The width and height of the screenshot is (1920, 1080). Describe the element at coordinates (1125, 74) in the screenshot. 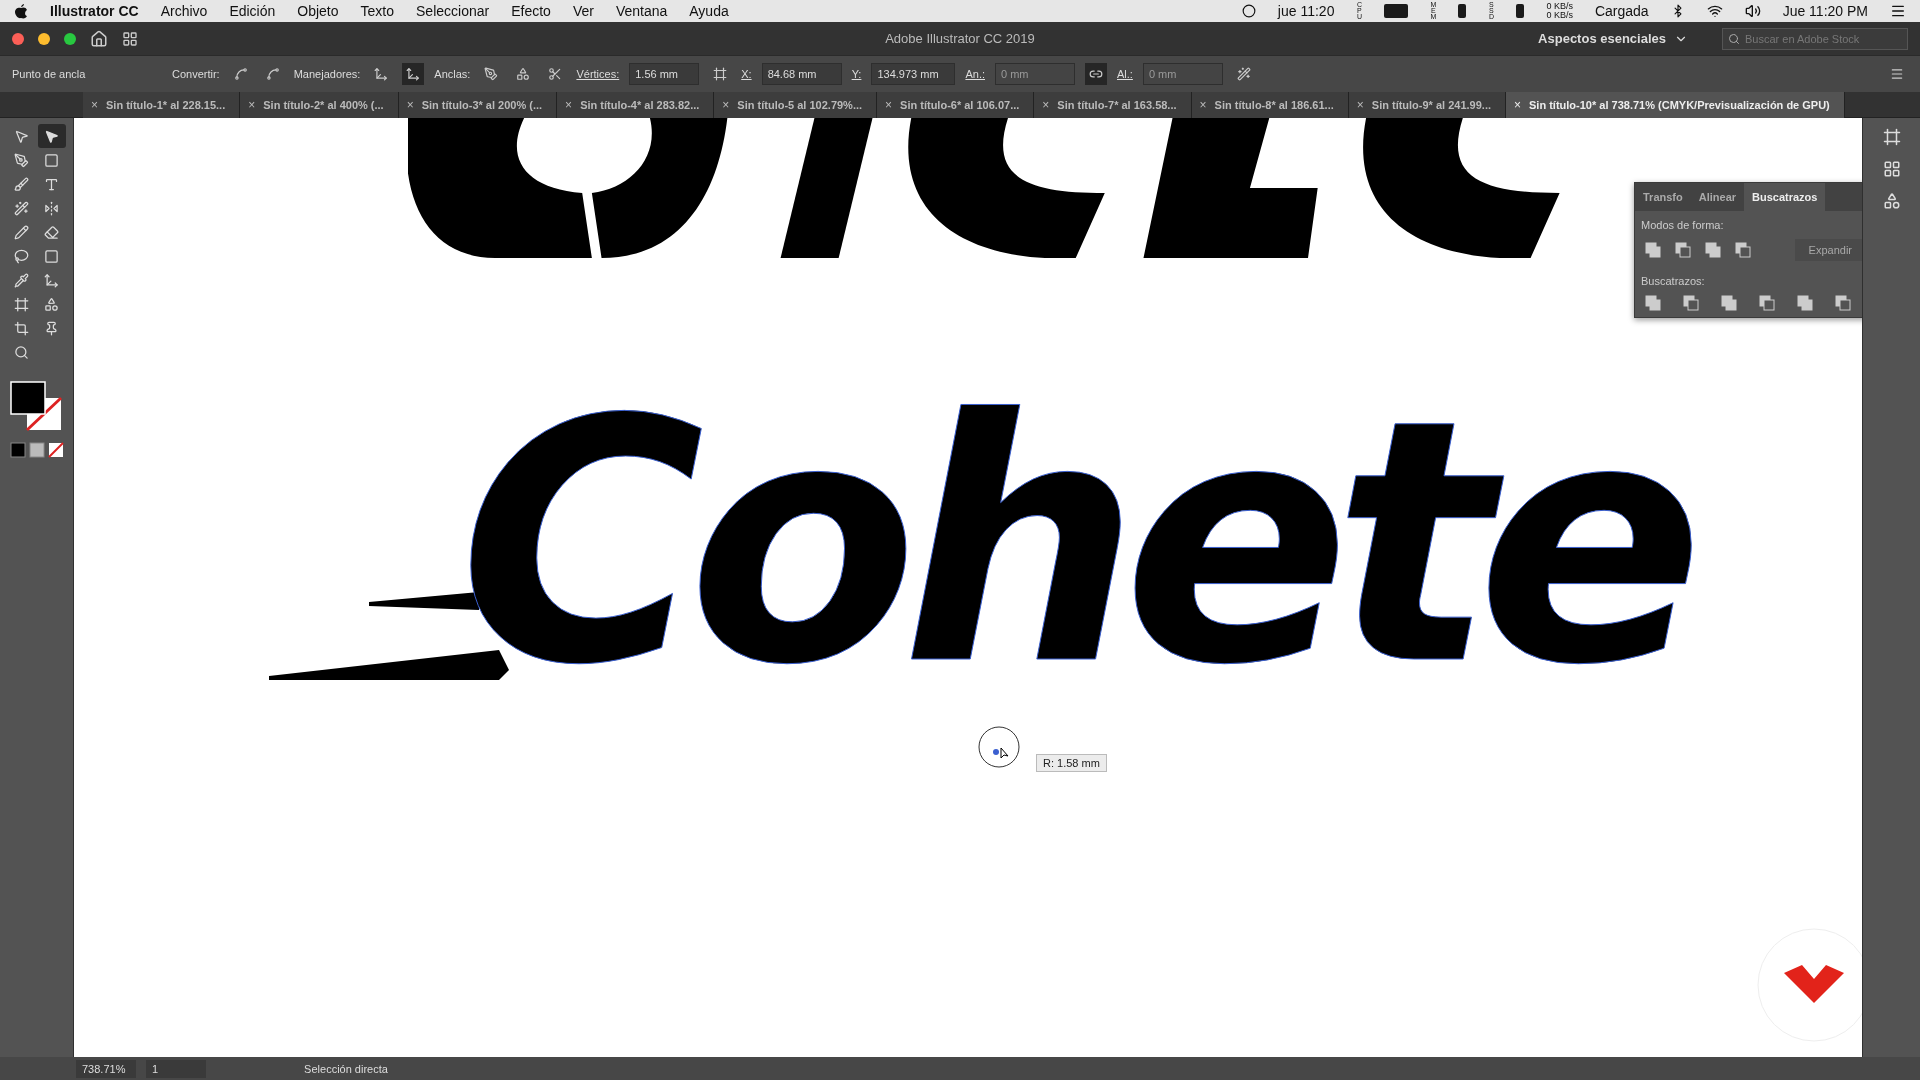

I see `height-label: Al.:` at that location.